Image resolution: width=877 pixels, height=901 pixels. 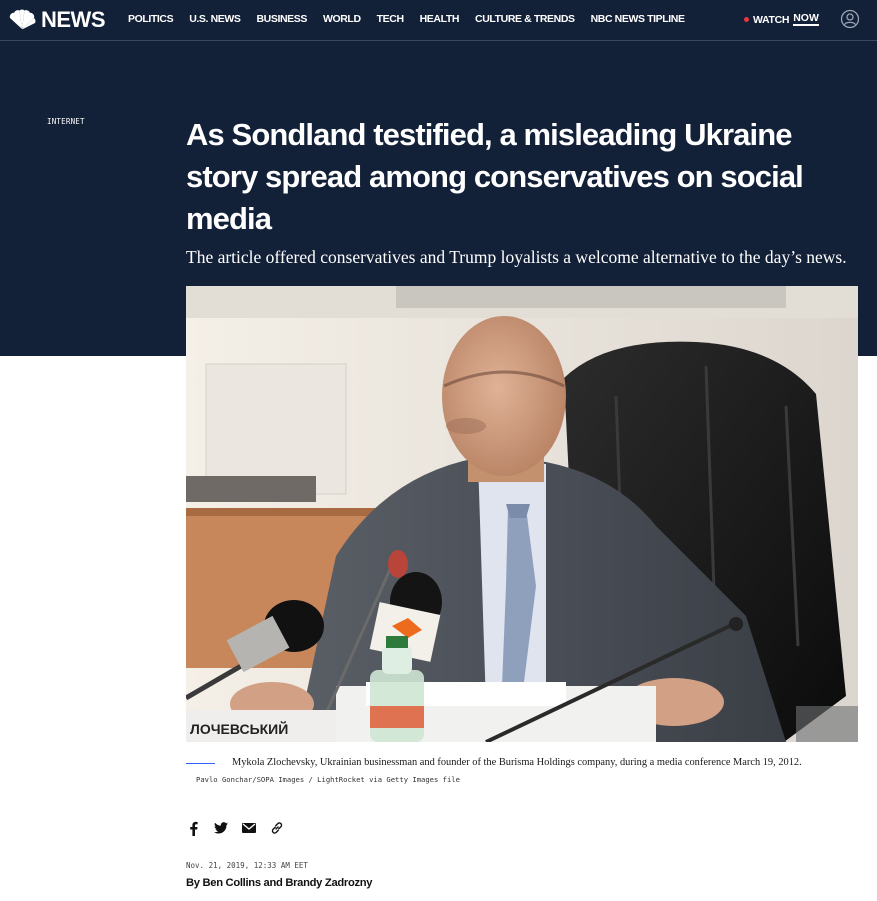 I want to click on twitter-icon, so click(x=221, y=828).